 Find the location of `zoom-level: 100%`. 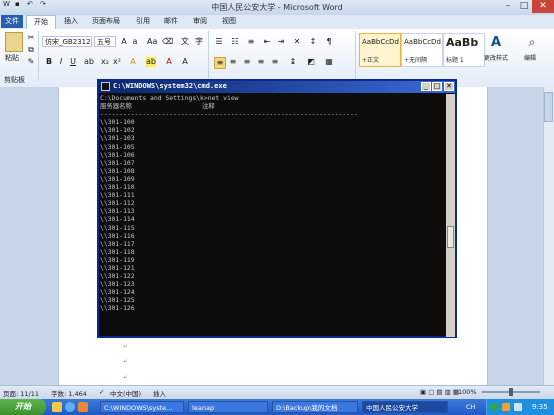

zoom-level: 100% is located at coordinates (467, 392).